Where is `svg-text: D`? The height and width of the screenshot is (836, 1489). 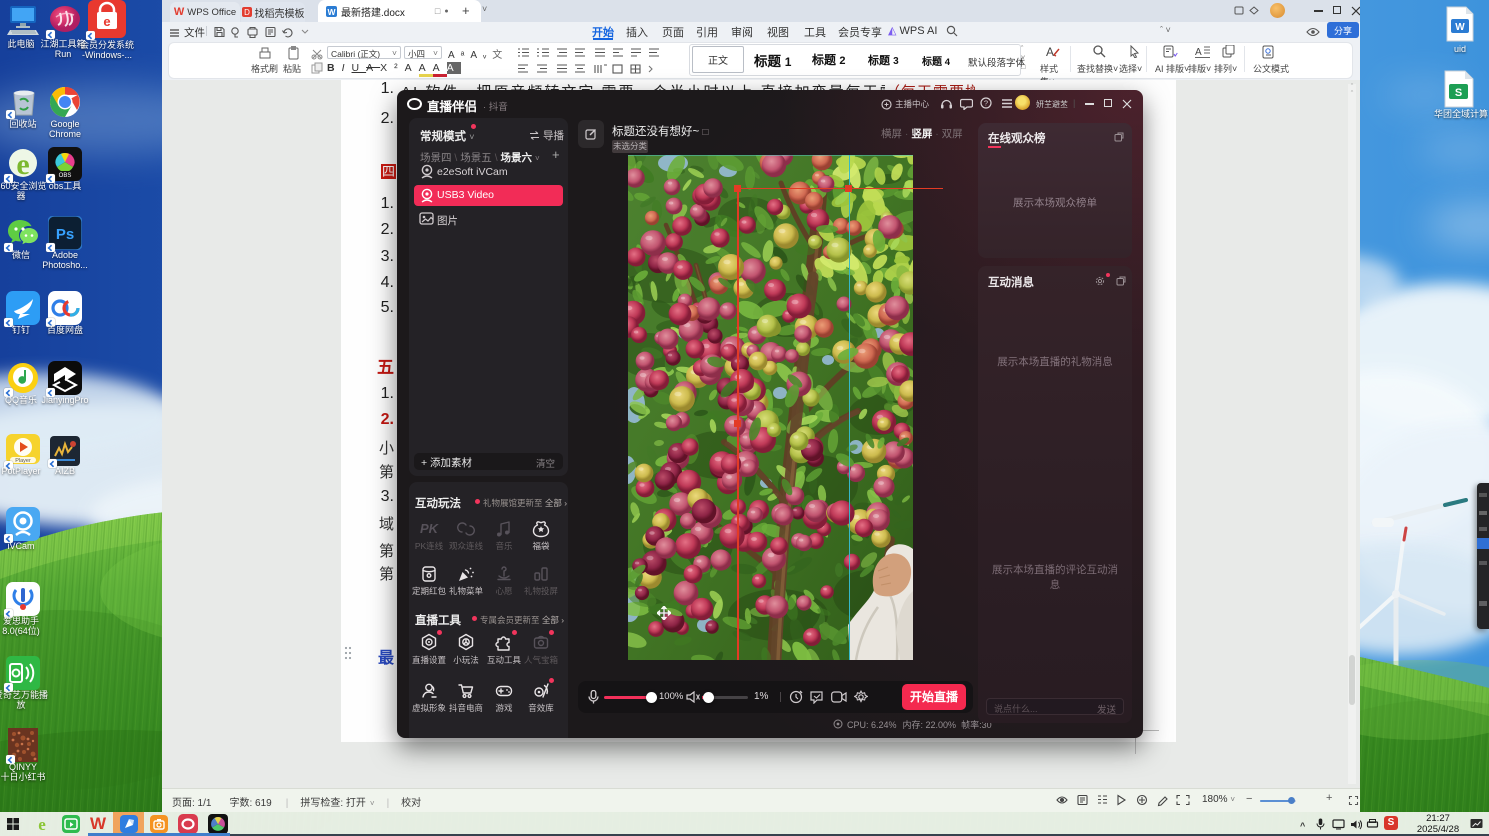
svg-text: D is located at coordinates (247, 12).